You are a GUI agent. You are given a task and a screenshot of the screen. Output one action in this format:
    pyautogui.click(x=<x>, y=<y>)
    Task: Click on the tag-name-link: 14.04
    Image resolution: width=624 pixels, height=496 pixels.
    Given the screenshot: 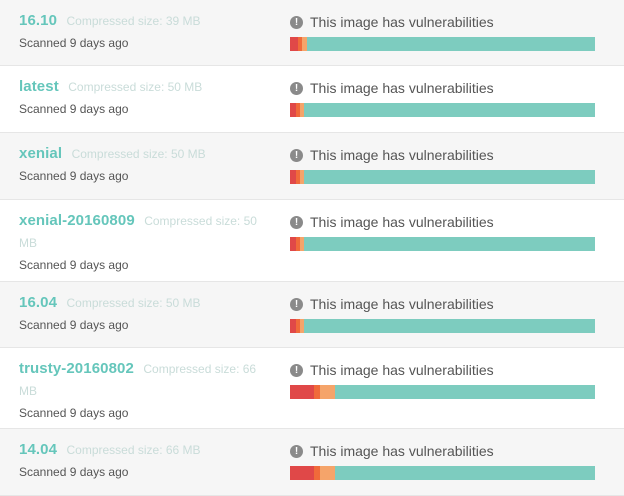 What is the action you would take?
    pyautogui.click(x=38, y=449)
    